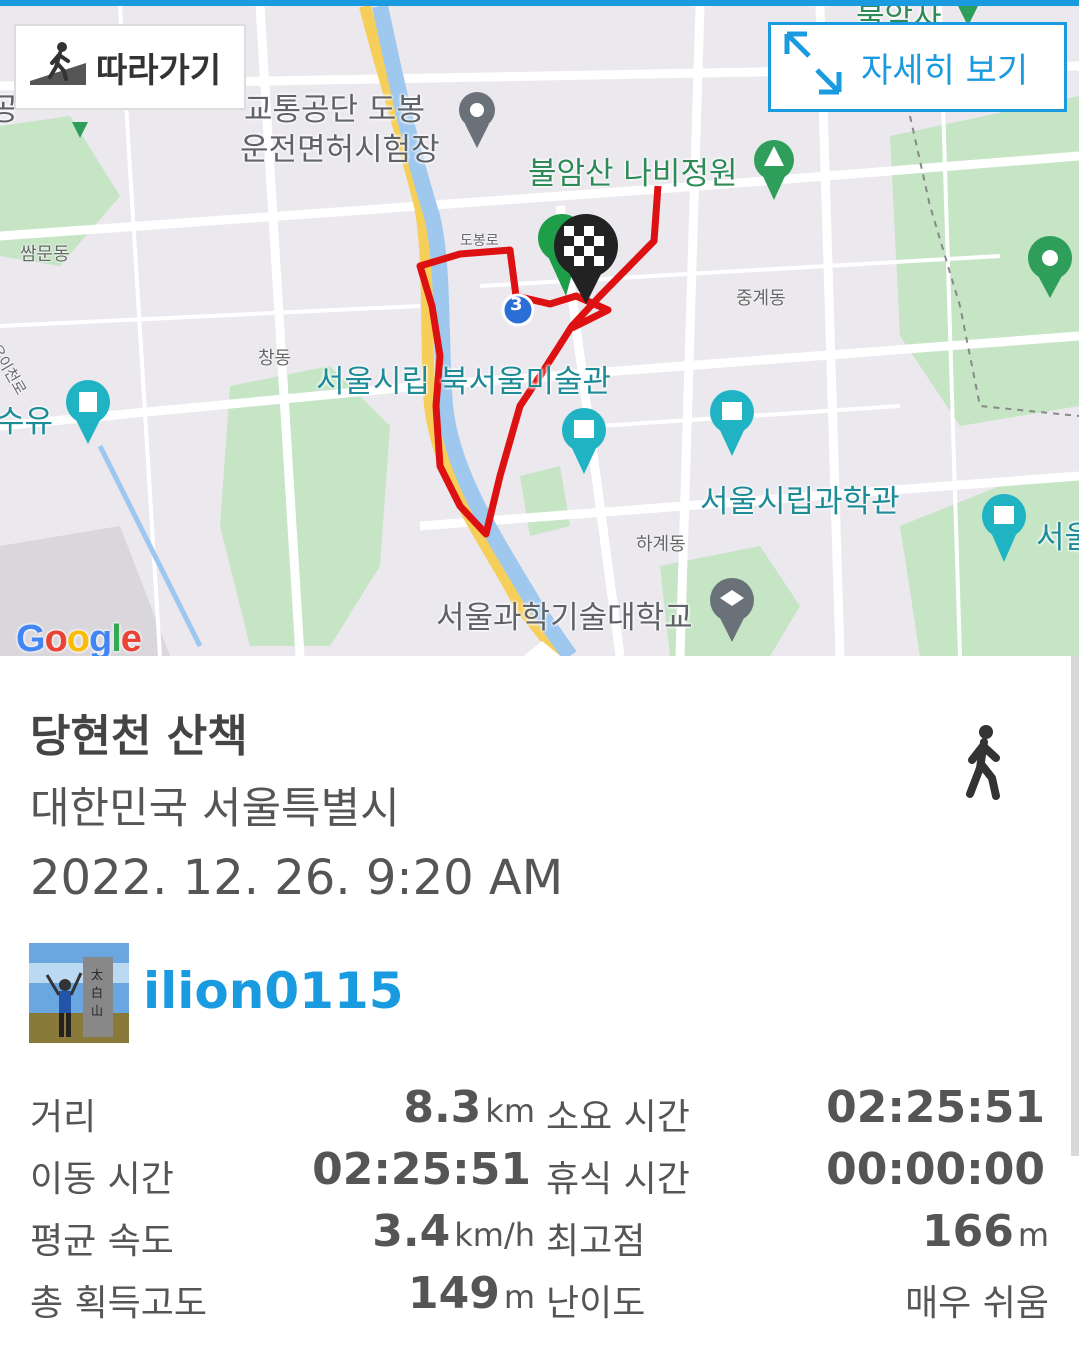  I want to click on map-label-museum: 서울시립 북서울미술관, so click(464, 382).